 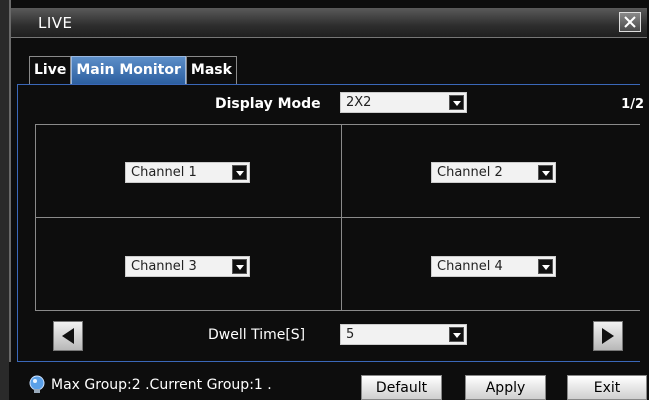 I want to click on arrow-left-icon, so click(x=68, y=336).